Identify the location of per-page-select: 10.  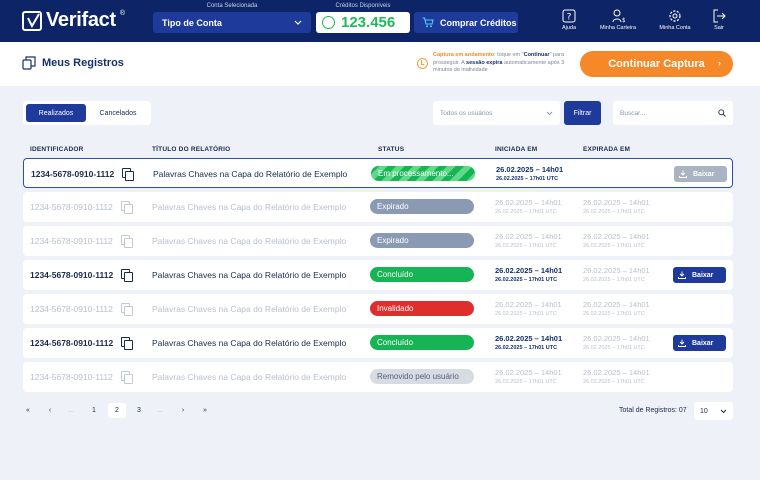
(713, 411).